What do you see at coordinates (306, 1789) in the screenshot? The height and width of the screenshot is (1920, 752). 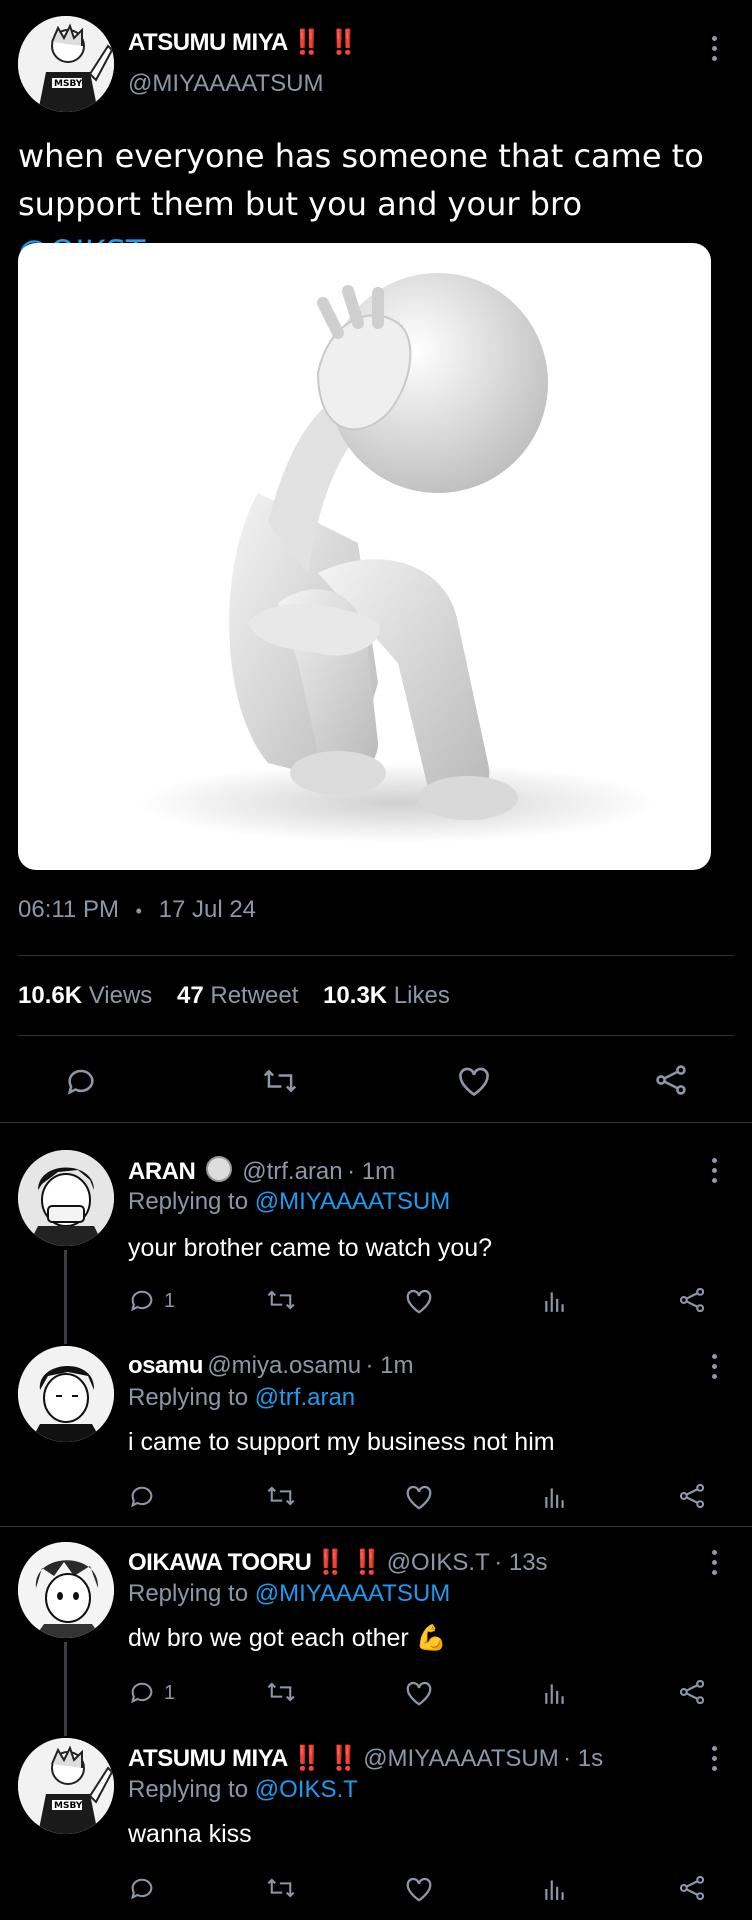 I see `replying-to-handle: @OIKS.T` at bounding box center [306, 1789].